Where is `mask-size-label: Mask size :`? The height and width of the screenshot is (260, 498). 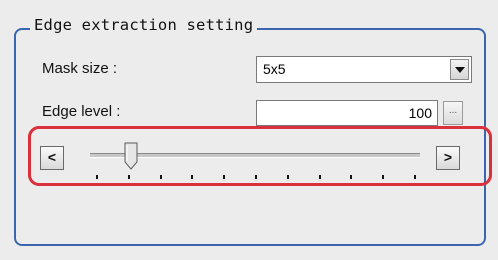
mask-size-label: Mask size : is located at coordinates (80, 68).